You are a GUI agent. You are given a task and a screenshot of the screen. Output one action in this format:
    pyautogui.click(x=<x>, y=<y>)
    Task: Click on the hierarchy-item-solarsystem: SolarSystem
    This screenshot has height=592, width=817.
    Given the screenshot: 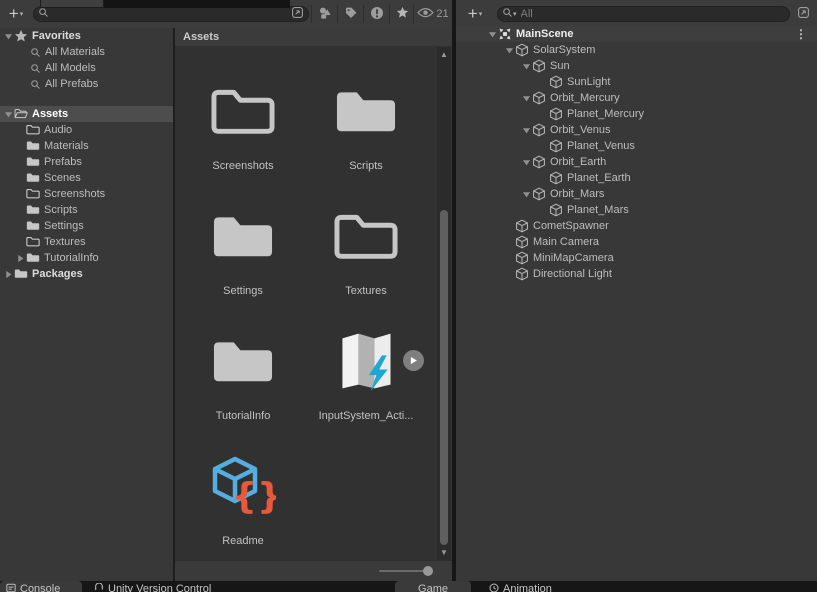 What is the action you would take?
    pyautogui.click(x=636, y=50)
    